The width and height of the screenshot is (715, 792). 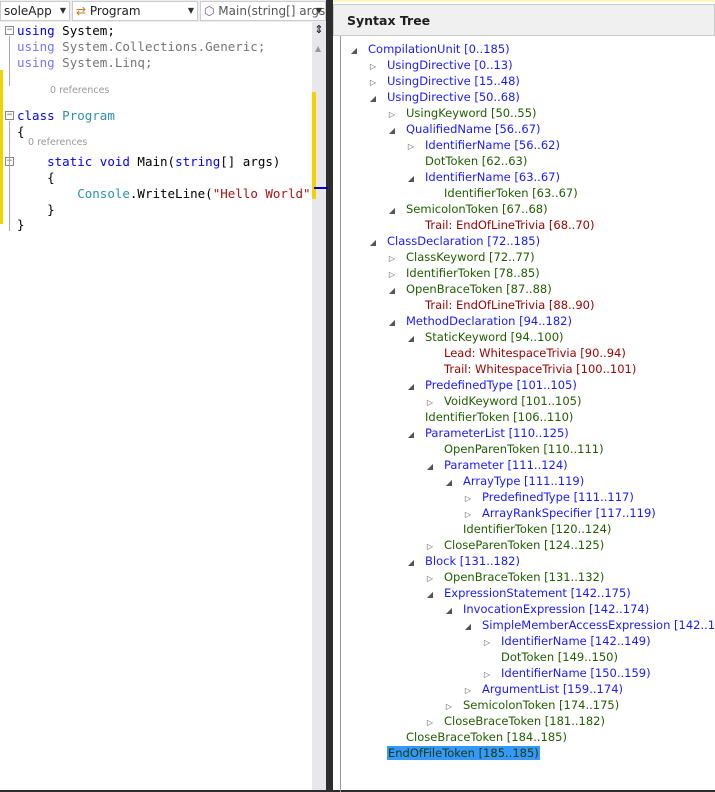 What do you see at coordinates (429, 49) in the screenshot?
I see `tree-node: ◢ CompilationUnit [0..185)` at bounding box center [429, 49].